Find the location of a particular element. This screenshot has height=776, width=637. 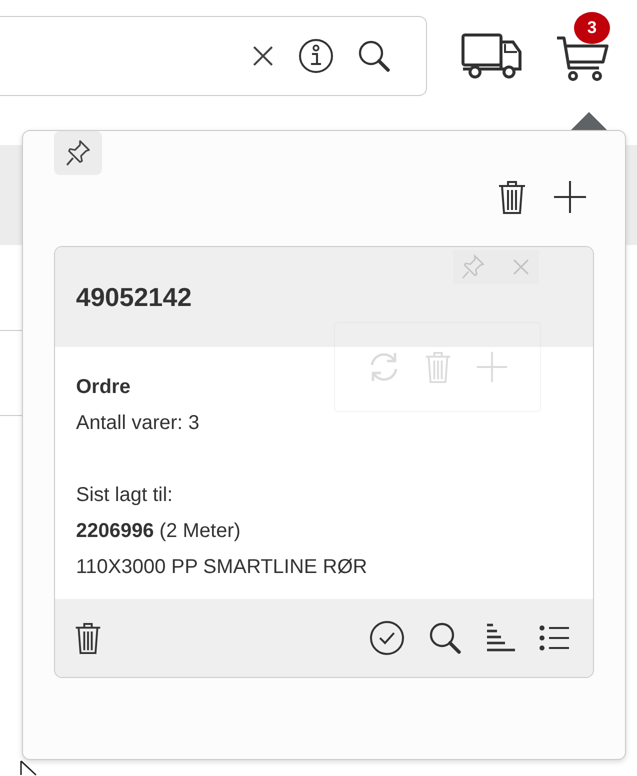

faded-close-icon is located at coordinates (521, 267).